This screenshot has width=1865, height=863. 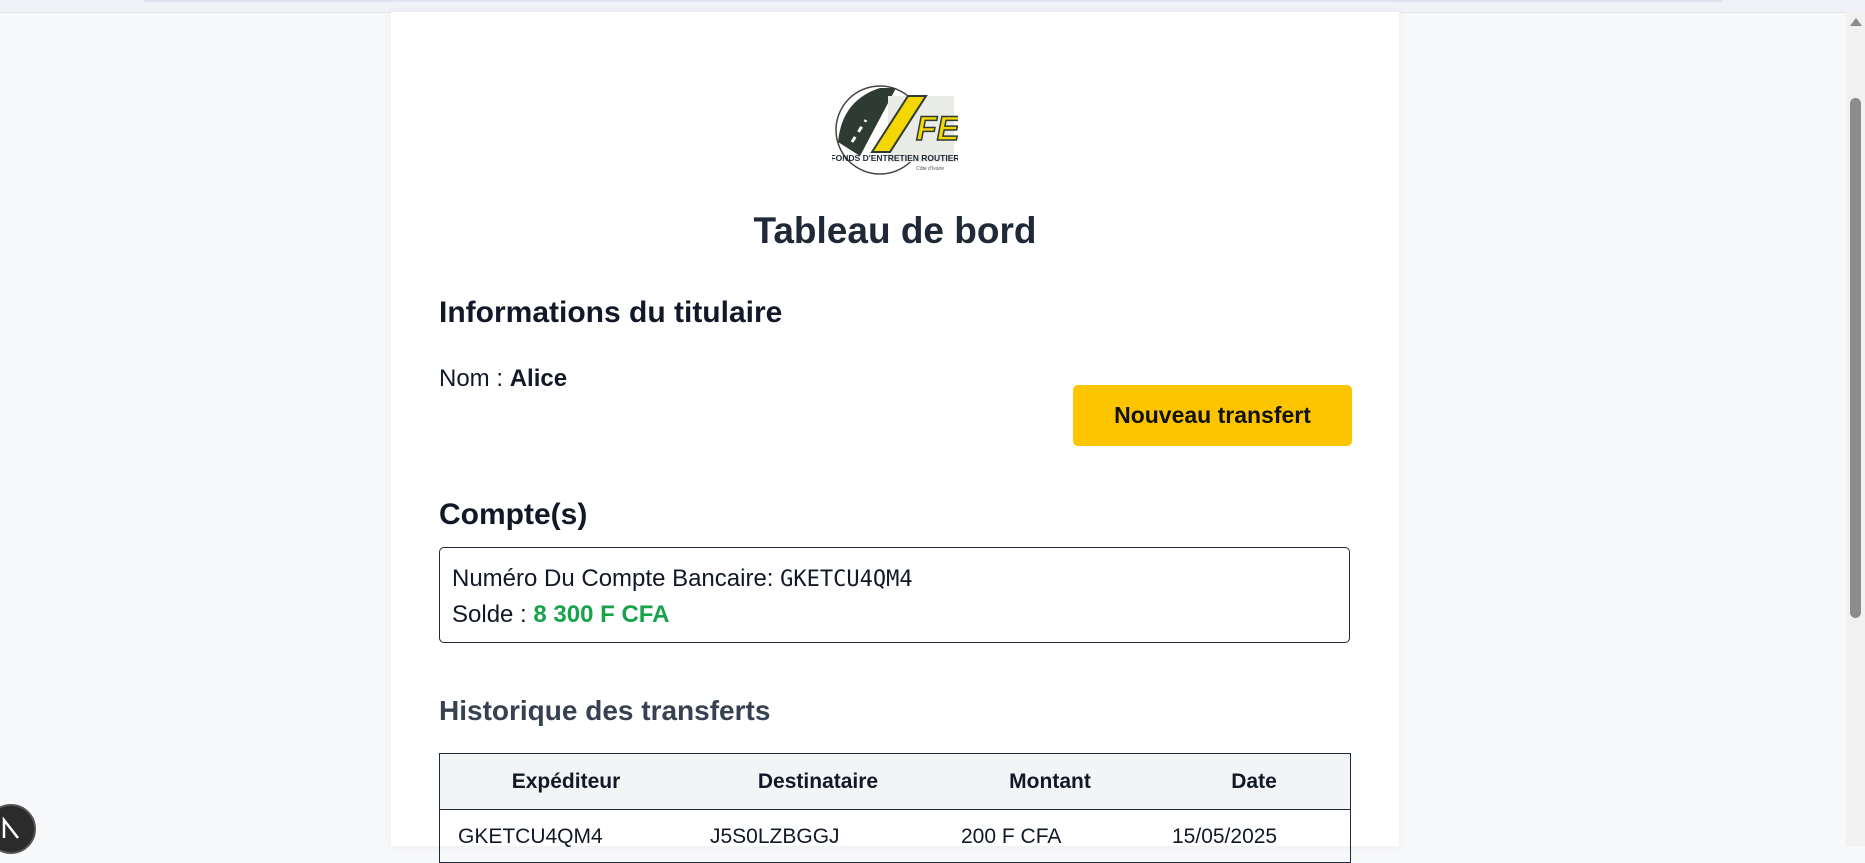 I want to click on account-number-line: Numéro Du Compte Bancaire: GKETCU4QM4, so click(x=682, y=579).